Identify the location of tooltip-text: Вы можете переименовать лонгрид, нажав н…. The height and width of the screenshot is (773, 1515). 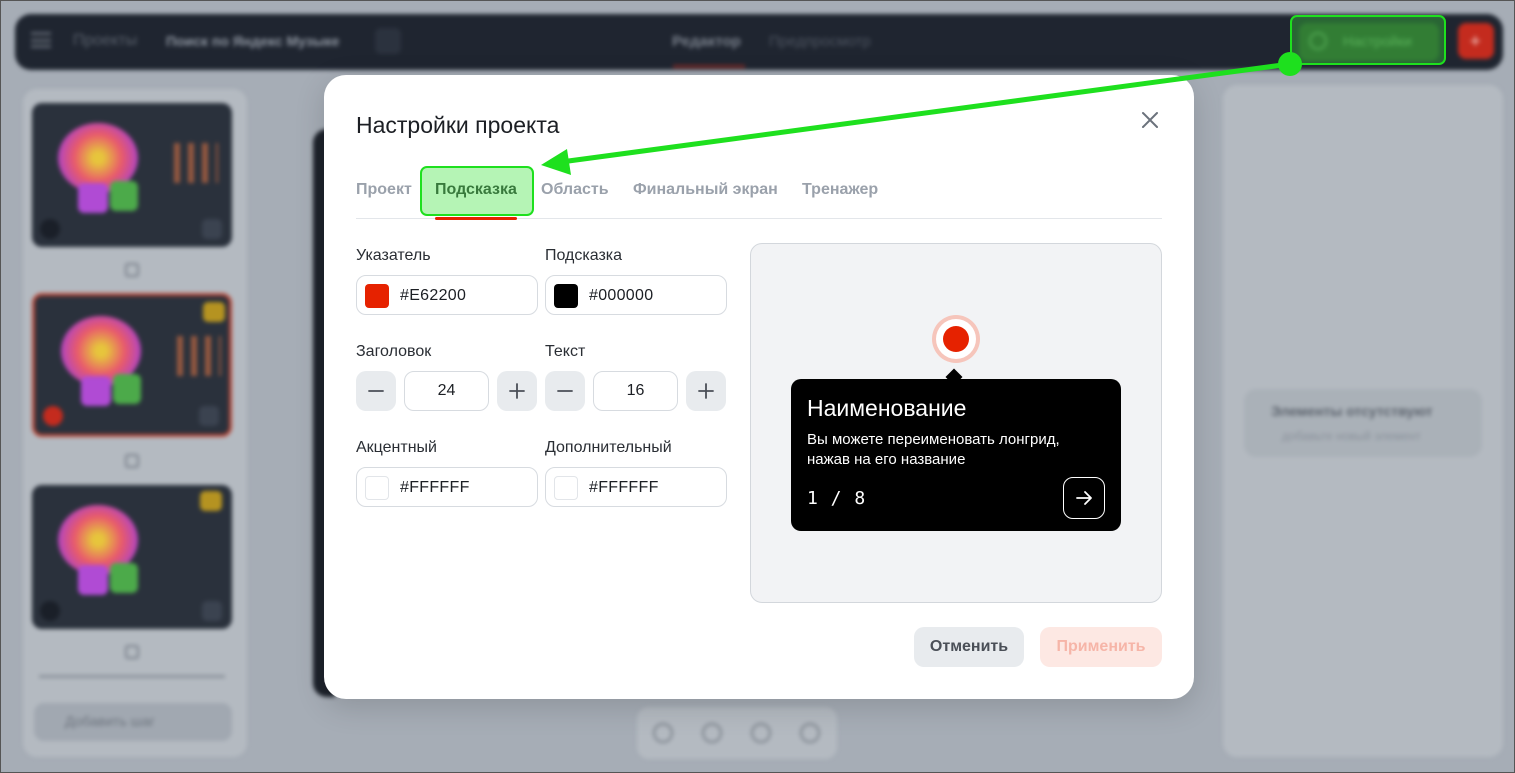
(933, 449).